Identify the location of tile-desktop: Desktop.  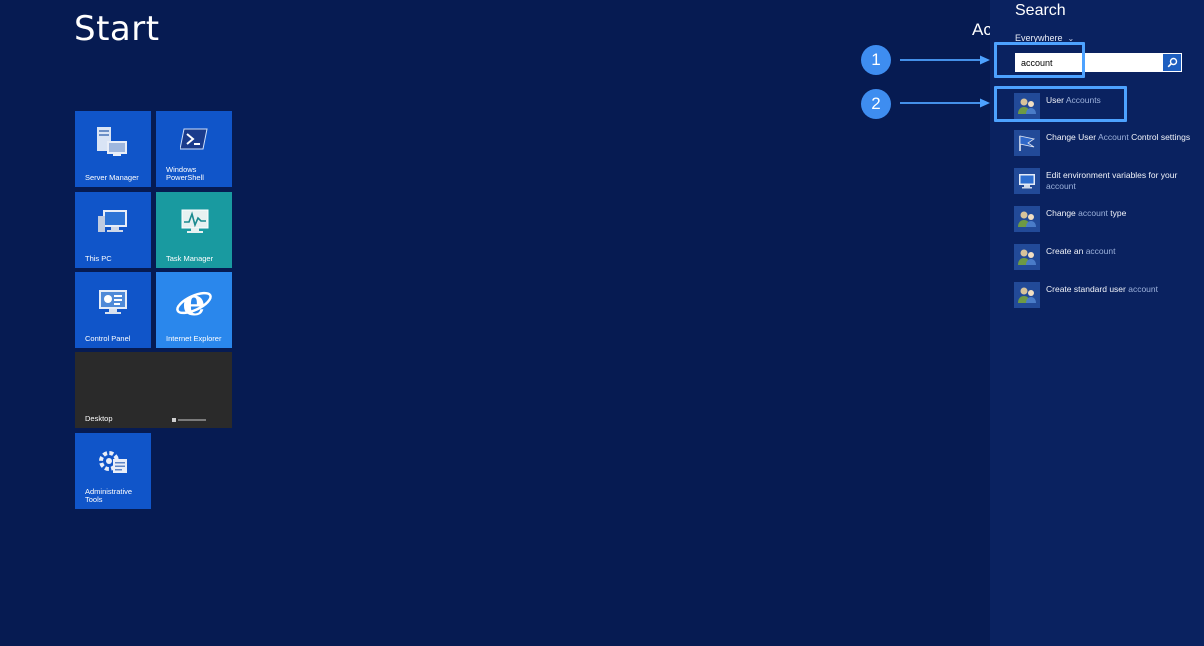
(153, 390).